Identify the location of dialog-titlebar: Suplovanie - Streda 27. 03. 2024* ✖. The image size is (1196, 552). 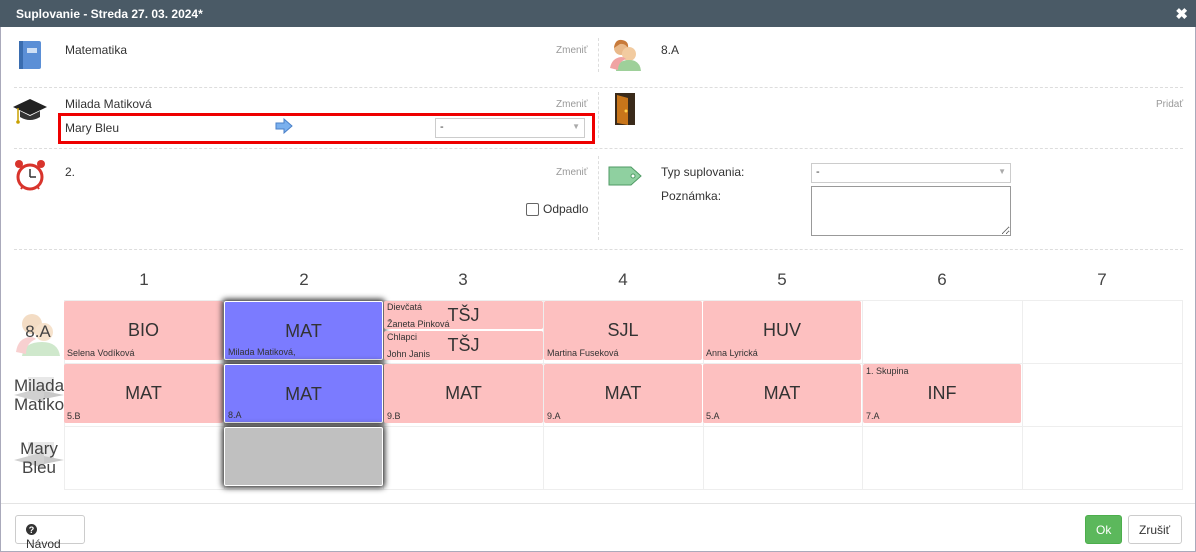
(598, 13).